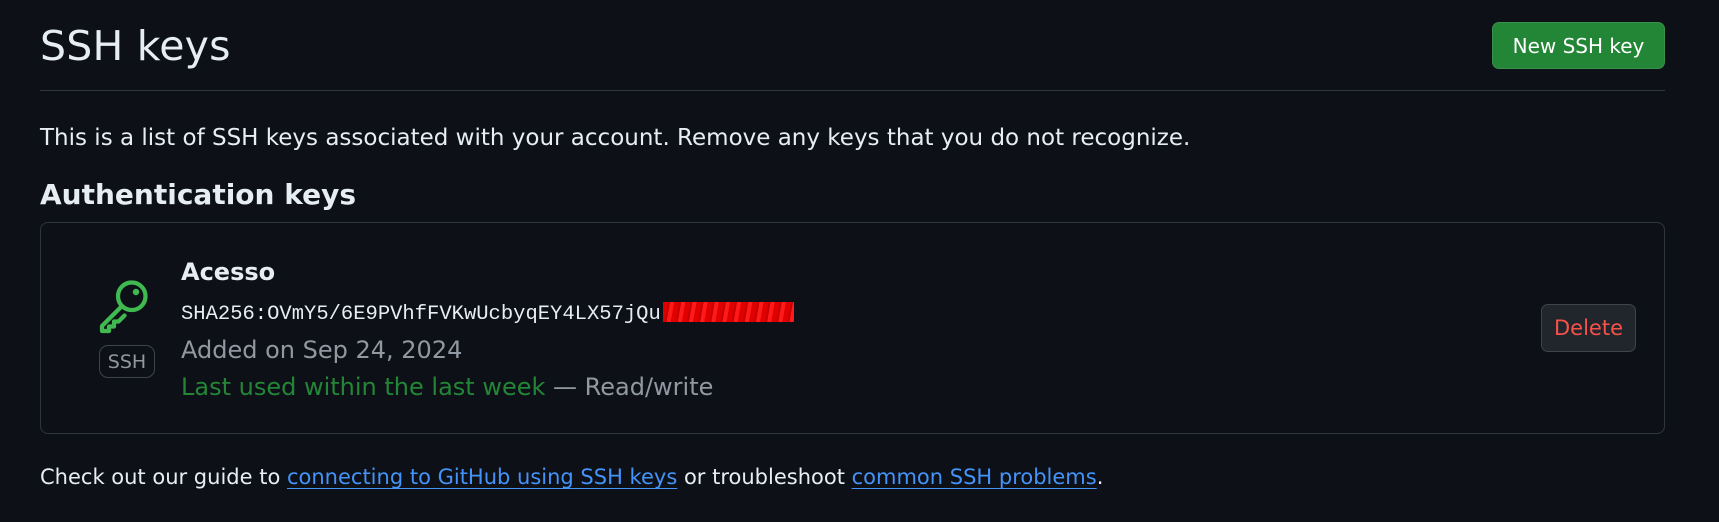 This screenshot has width=1719, height=522. Describe the element at coordinates (629, 387) in the screenshot. I see `access-level: — Read/write` at that location.